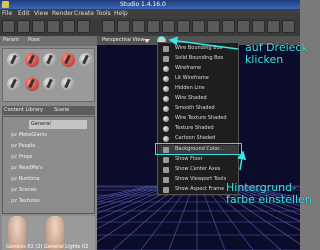 This screenshot has width=320, height=250. What do you see at coordinates (276, 53) in the screenshot?
I see `callout-top: auf Dreieck klicken` at bounding box center [276, 53].